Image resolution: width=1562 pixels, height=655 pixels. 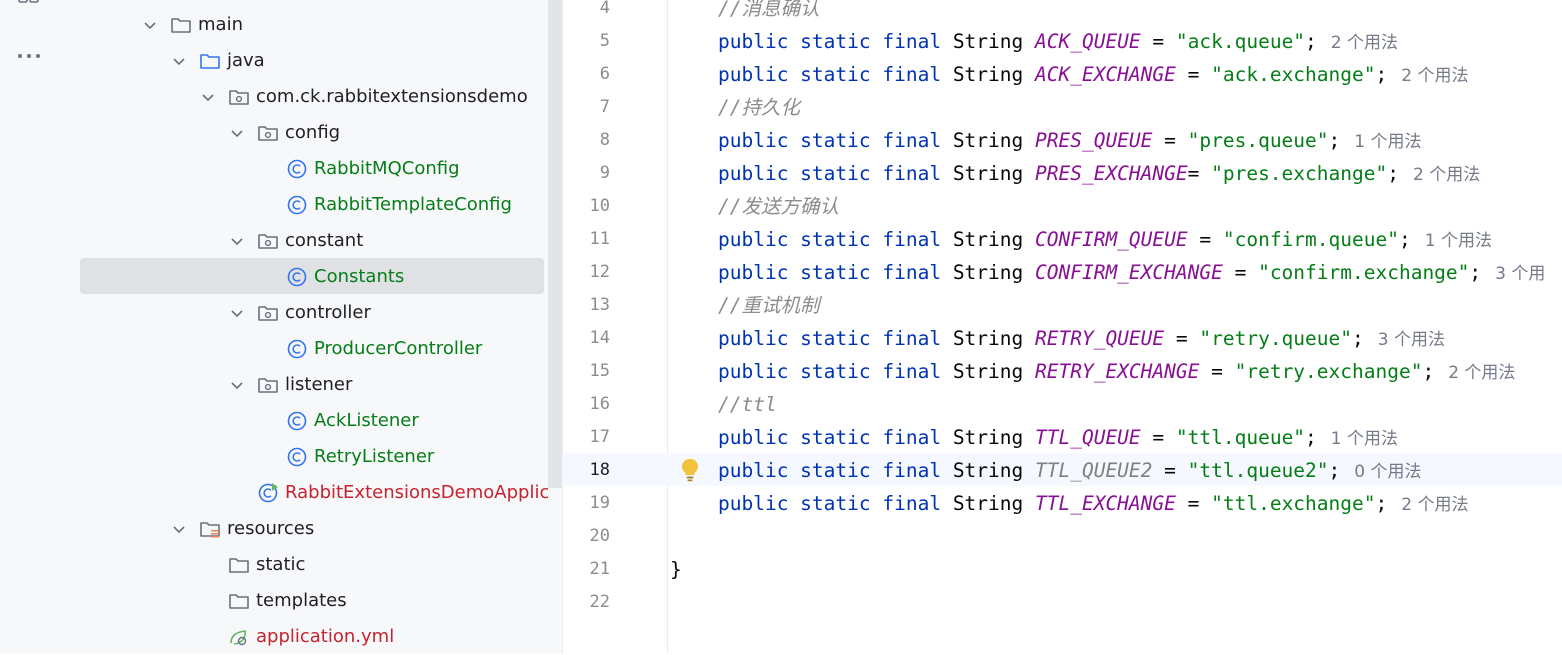 I want to click on tree-item-listener: listener, so click(x=274, y=385).